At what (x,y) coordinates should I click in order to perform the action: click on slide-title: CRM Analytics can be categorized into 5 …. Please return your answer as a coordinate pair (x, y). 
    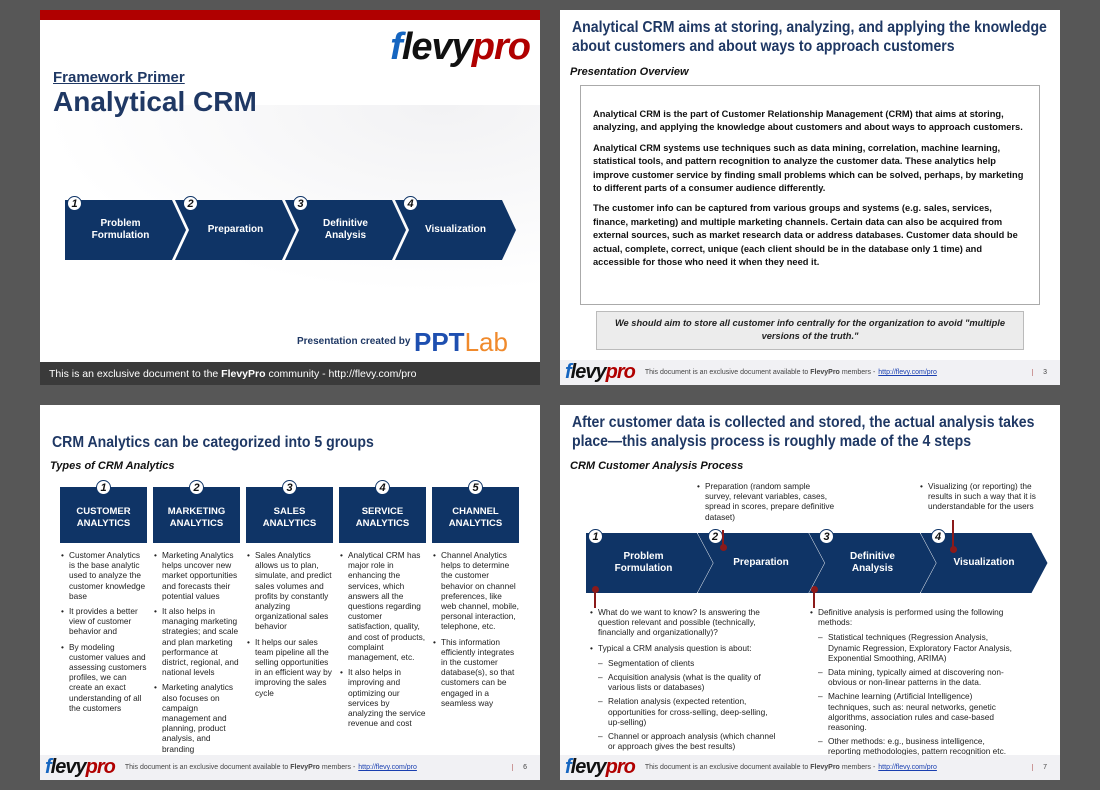
    Looking at the image, I should click on (213, 442).